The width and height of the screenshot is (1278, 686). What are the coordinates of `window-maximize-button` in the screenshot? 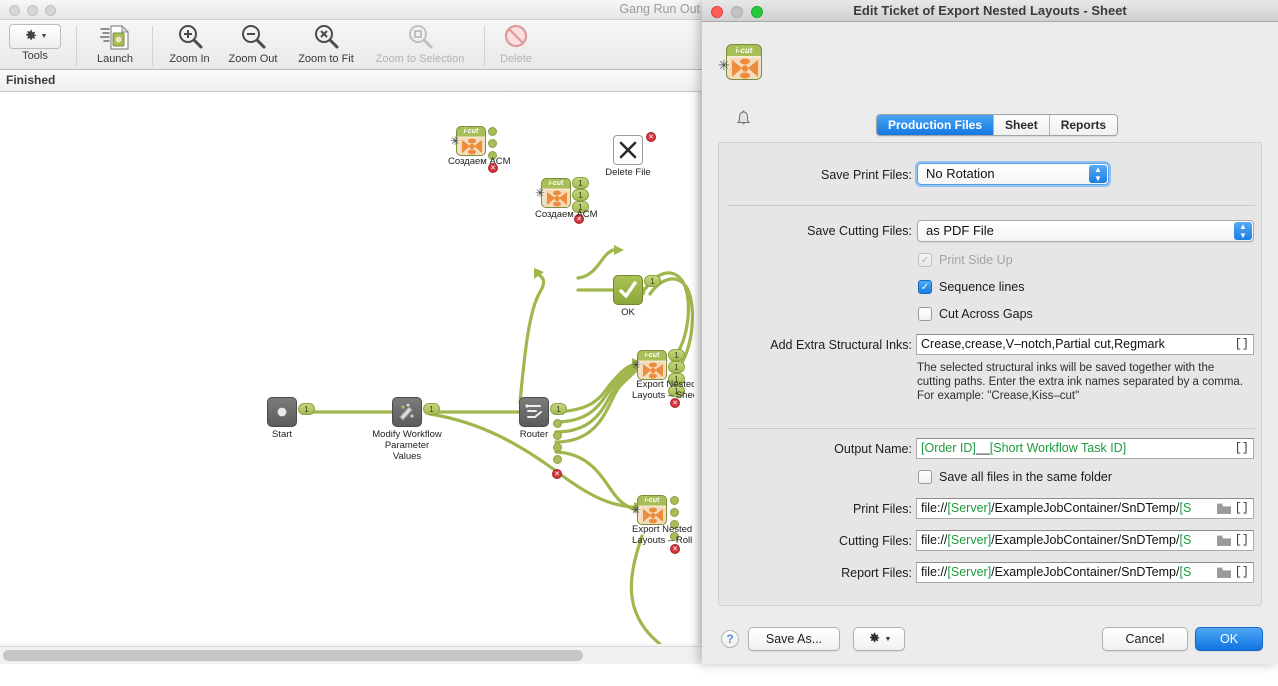 It's located at (50, 10).